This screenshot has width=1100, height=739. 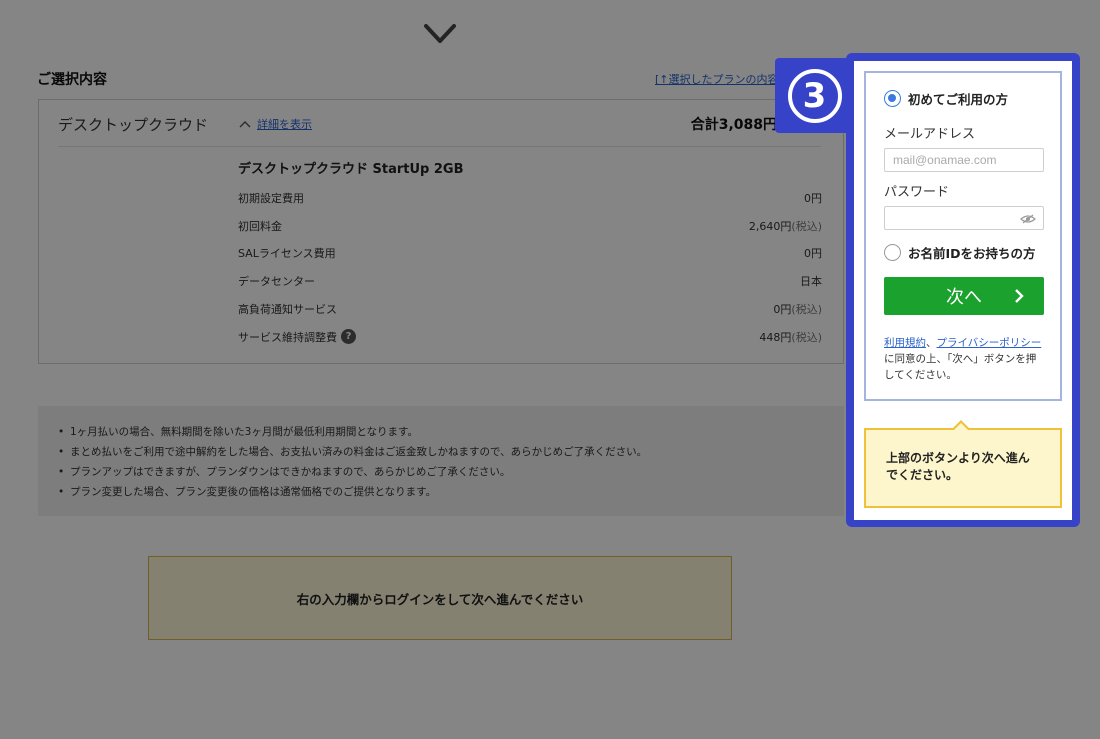 I want to click on consent-text: 利用規約、プライバシーポリシーに同意の上、「次へ」ボタンを押してください。, so click(x=963, y=359).